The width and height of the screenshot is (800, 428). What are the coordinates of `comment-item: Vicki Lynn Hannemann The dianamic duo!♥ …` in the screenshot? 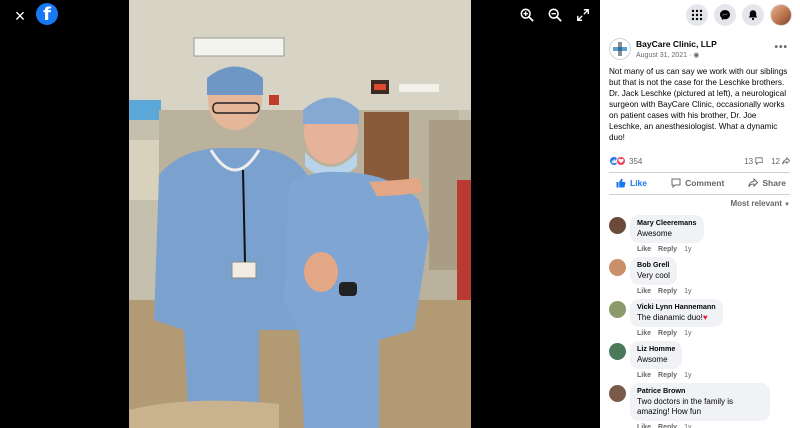 It's located at (704, 318).